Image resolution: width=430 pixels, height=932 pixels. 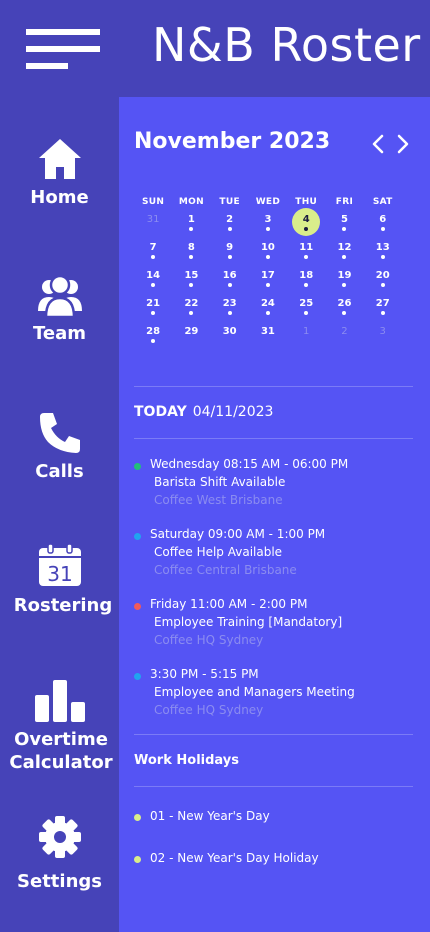 I want to click on sidebar-item-rostering: 31 Rostering, so click(x=59, y=580).